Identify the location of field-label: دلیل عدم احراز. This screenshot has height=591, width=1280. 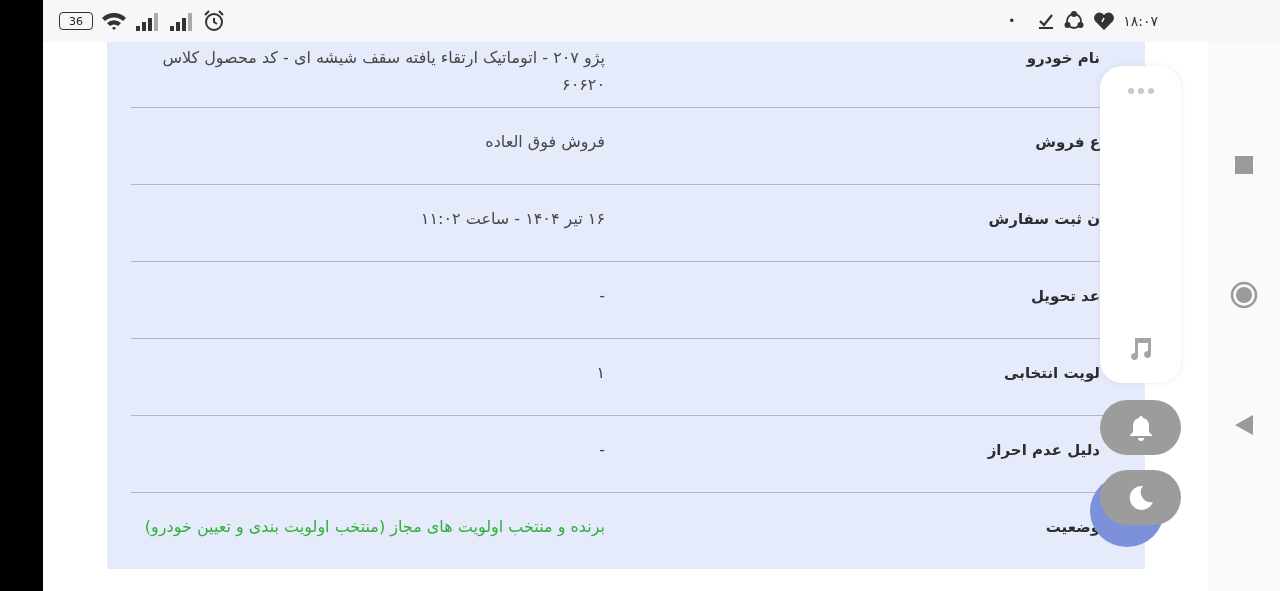
(1043, 450).